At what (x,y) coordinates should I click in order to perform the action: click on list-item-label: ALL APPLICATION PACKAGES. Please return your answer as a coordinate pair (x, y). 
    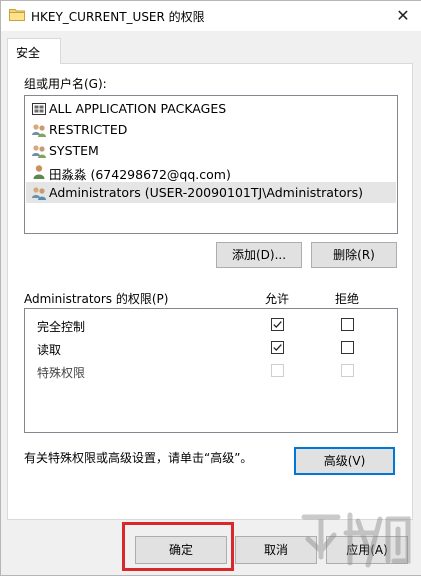
    Looking at the image, I should click on (138, 108).